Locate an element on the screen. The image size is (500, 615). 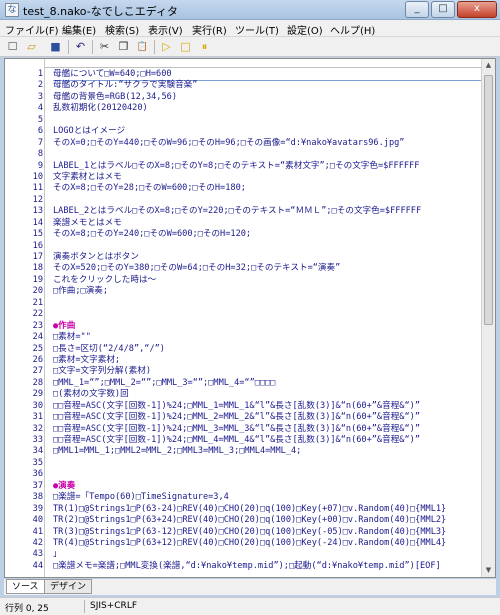
code-line: 1 母艦について□W=640;□H=600 is located at coordinates (243, 75).